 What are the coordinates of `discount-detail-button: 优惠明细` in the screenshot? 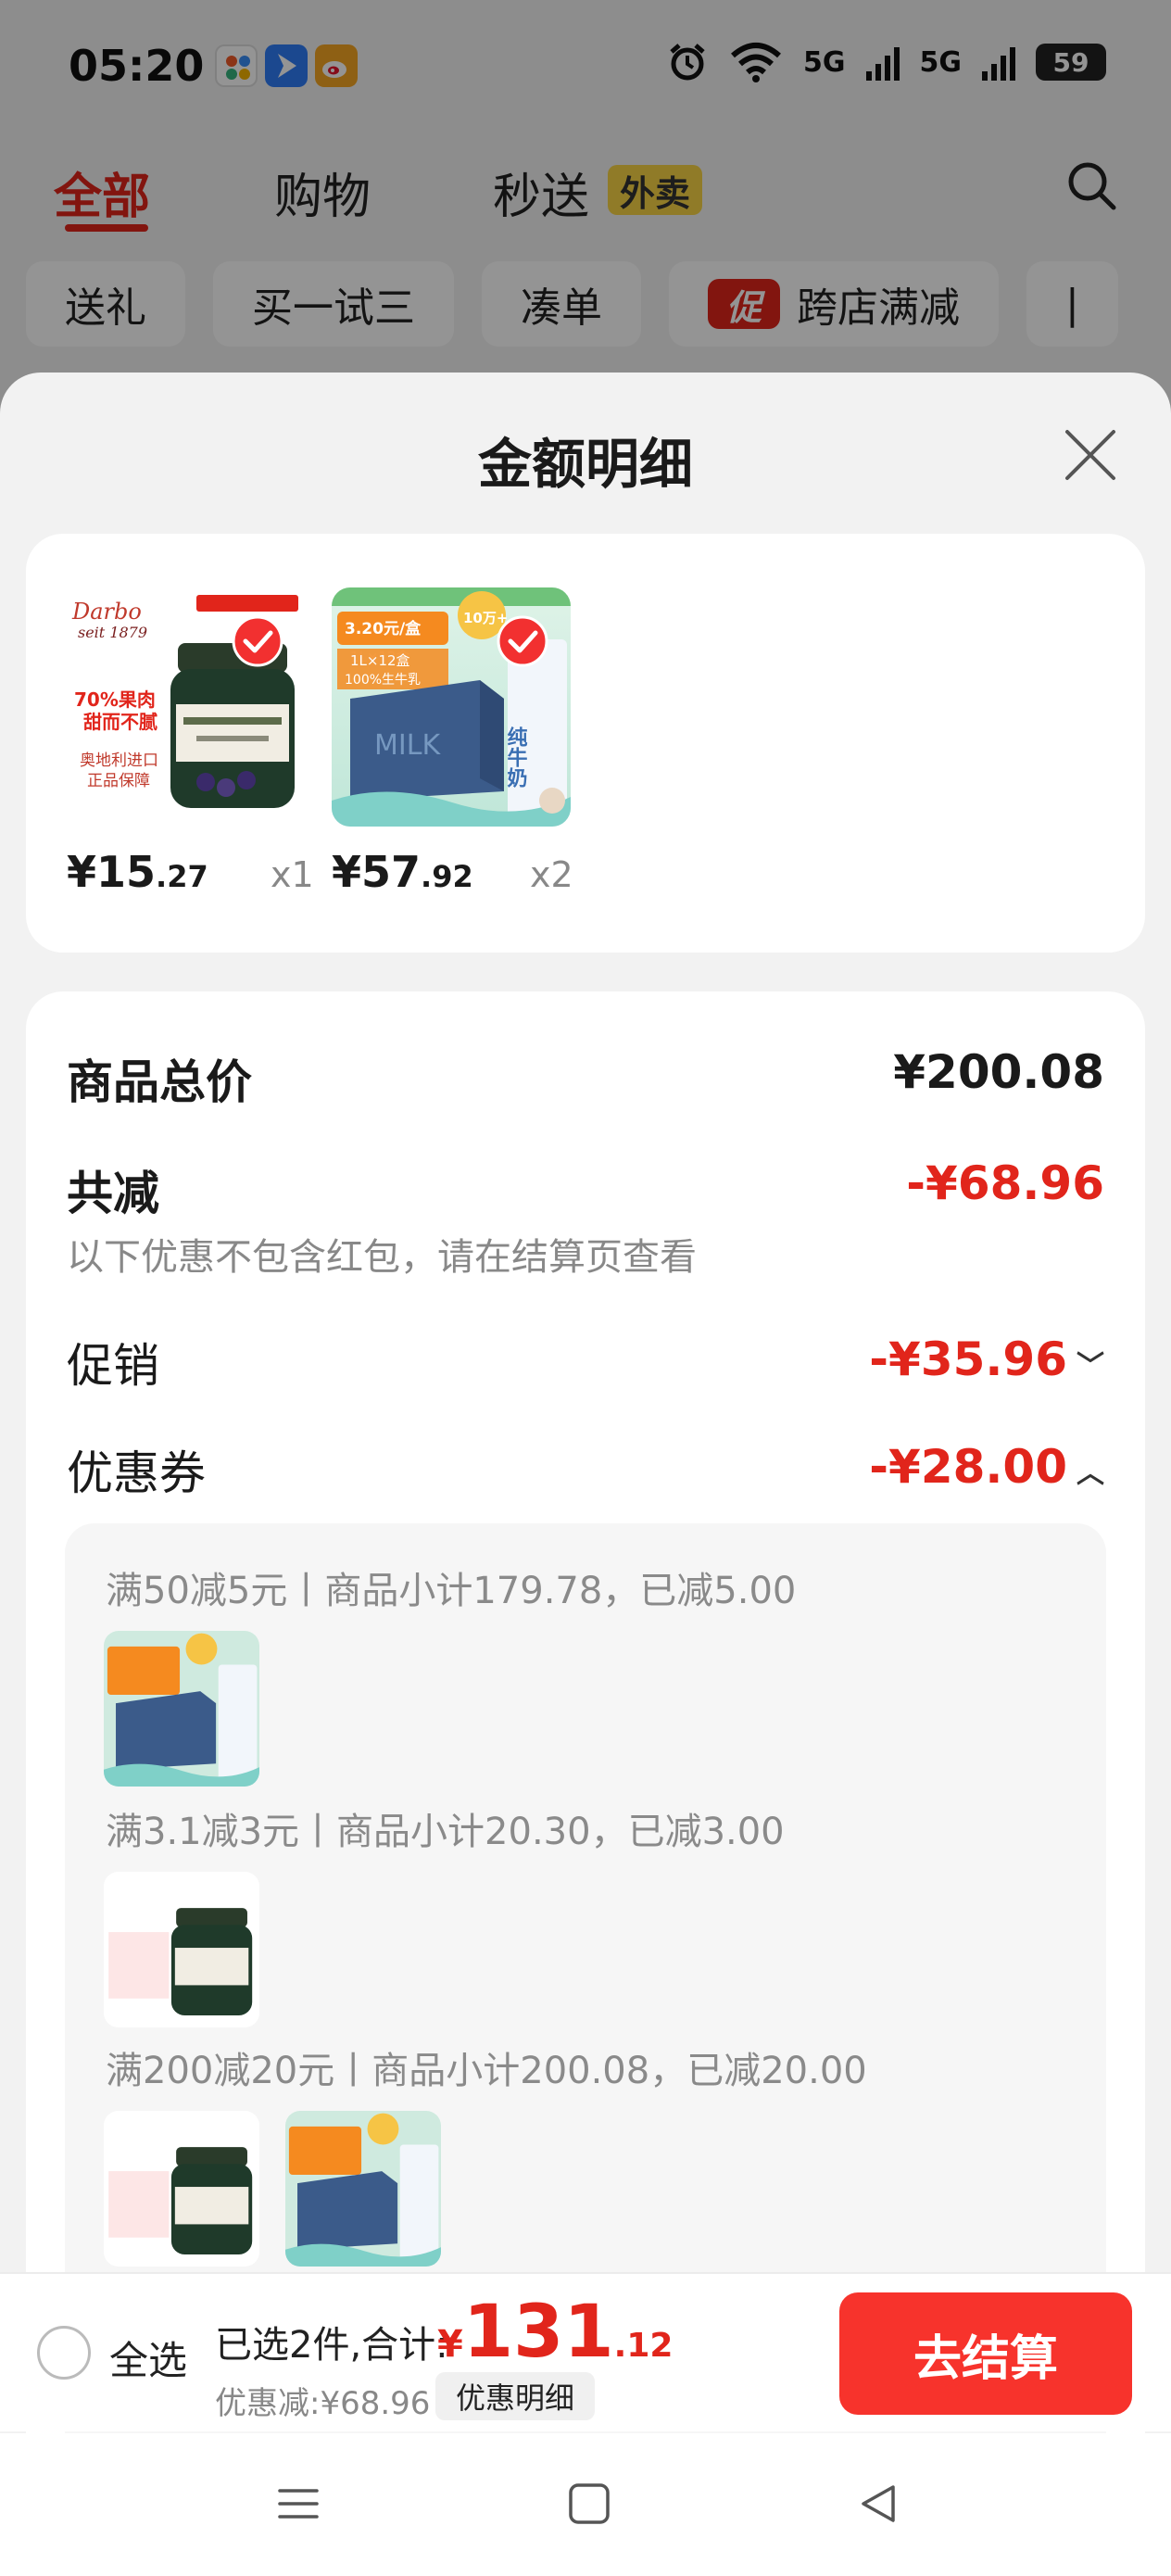 It's located at (516, 2396).